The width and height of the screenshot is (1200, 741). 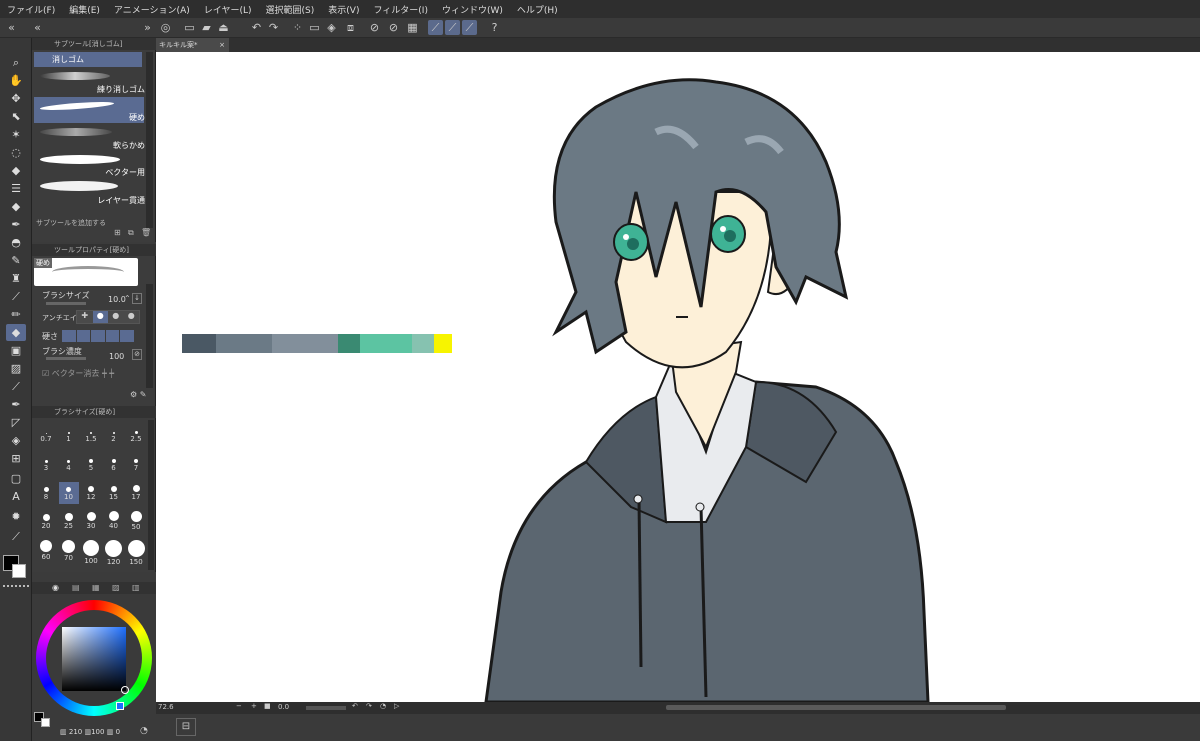 I want to click on snap-ruler-icon: ⊘, so click(x=374, y=27).